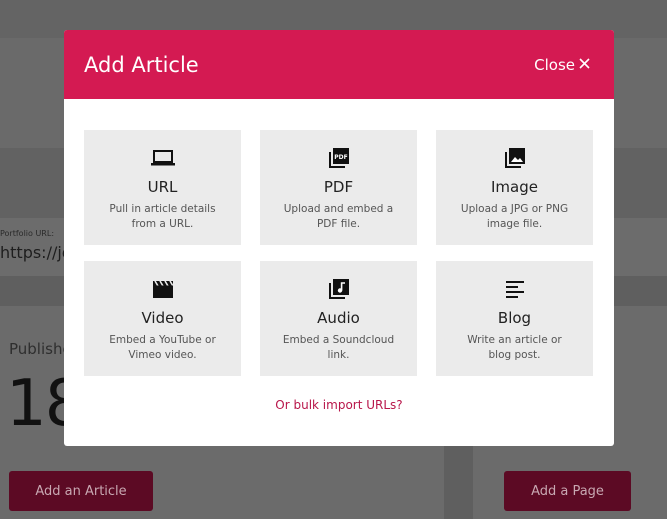 This screenshot has width=667, height=519. Describe the element at coordinates (40, 349) in the screenshot. I see `published-label: Publishe` at that location.